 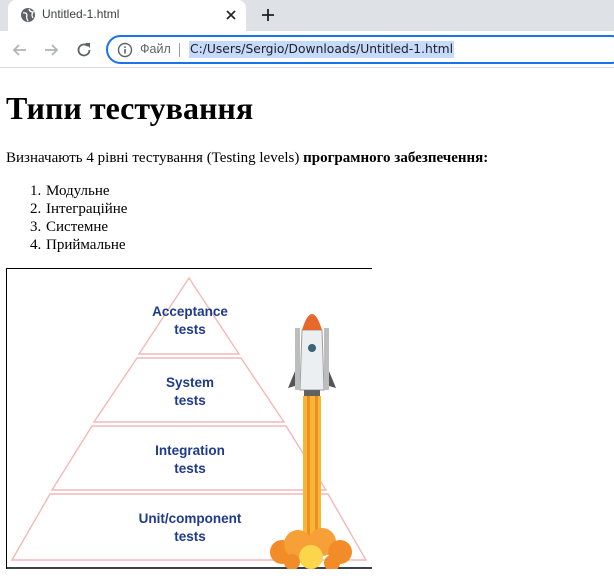 What do you see at coordinates (311, 441) in the screenshot?
I see `rocket-icon` at bounding box center [311, 441].